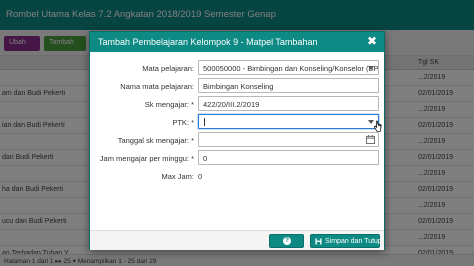 The image size is (474, 266). Describe the element at coordinates (169, 104) in the screenshot. I see `sk-mengajar-label: Sk mengajar: *` at that location.